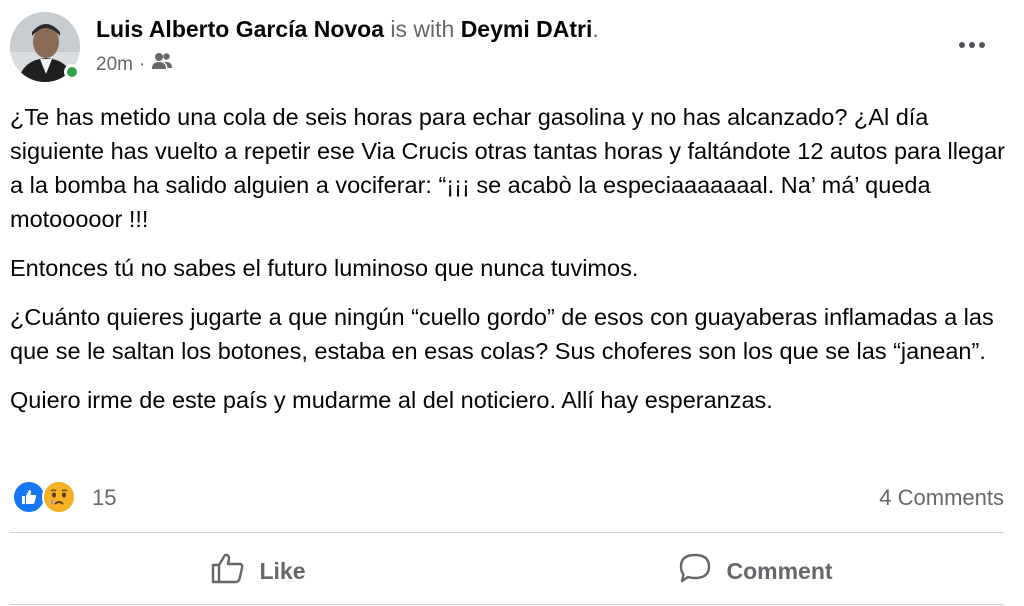 The image size is (1024, 606). Describe the element at coordinates (258, 571) in the screenshot. I see `like-button: Like` at that location.